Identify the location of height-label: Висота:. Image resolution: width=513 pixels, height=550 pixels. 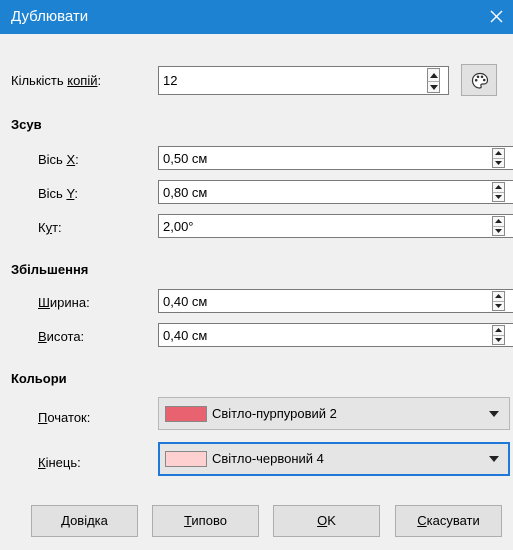
(61, 336).